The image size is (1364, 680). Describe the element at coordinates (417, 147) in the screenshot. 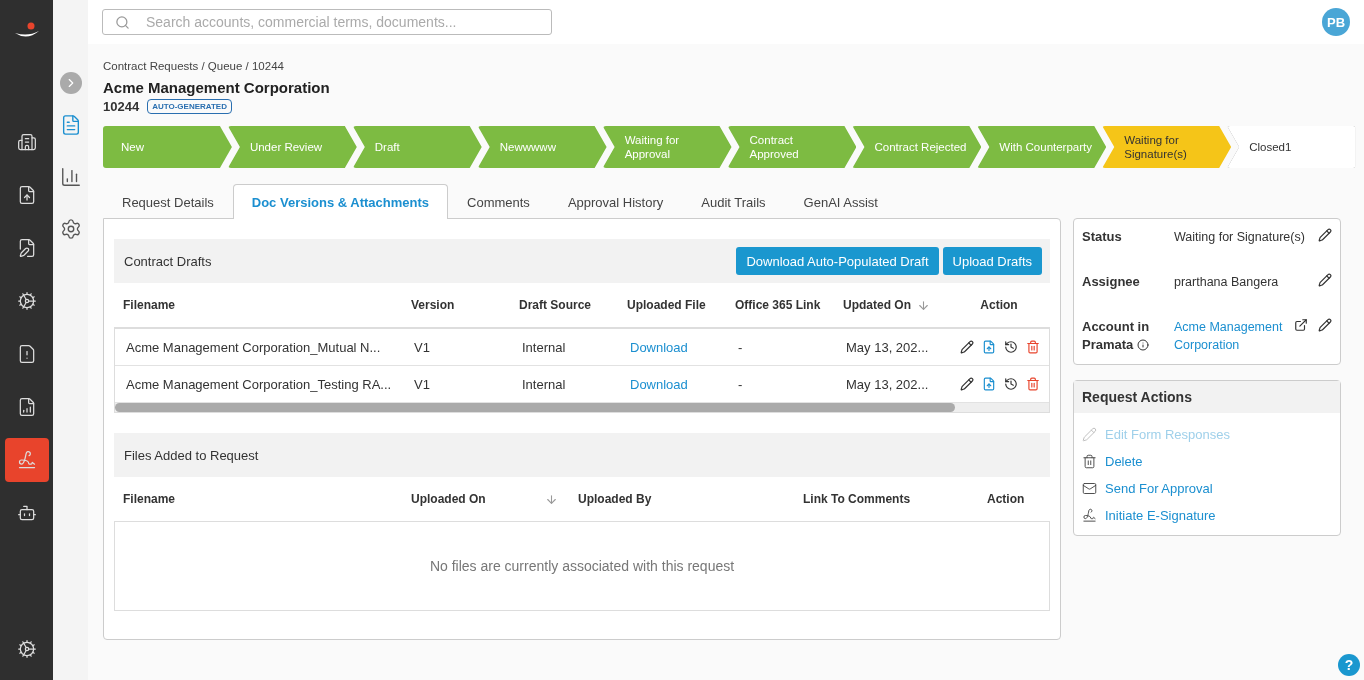

I see `stage-step: Draft` at that location.